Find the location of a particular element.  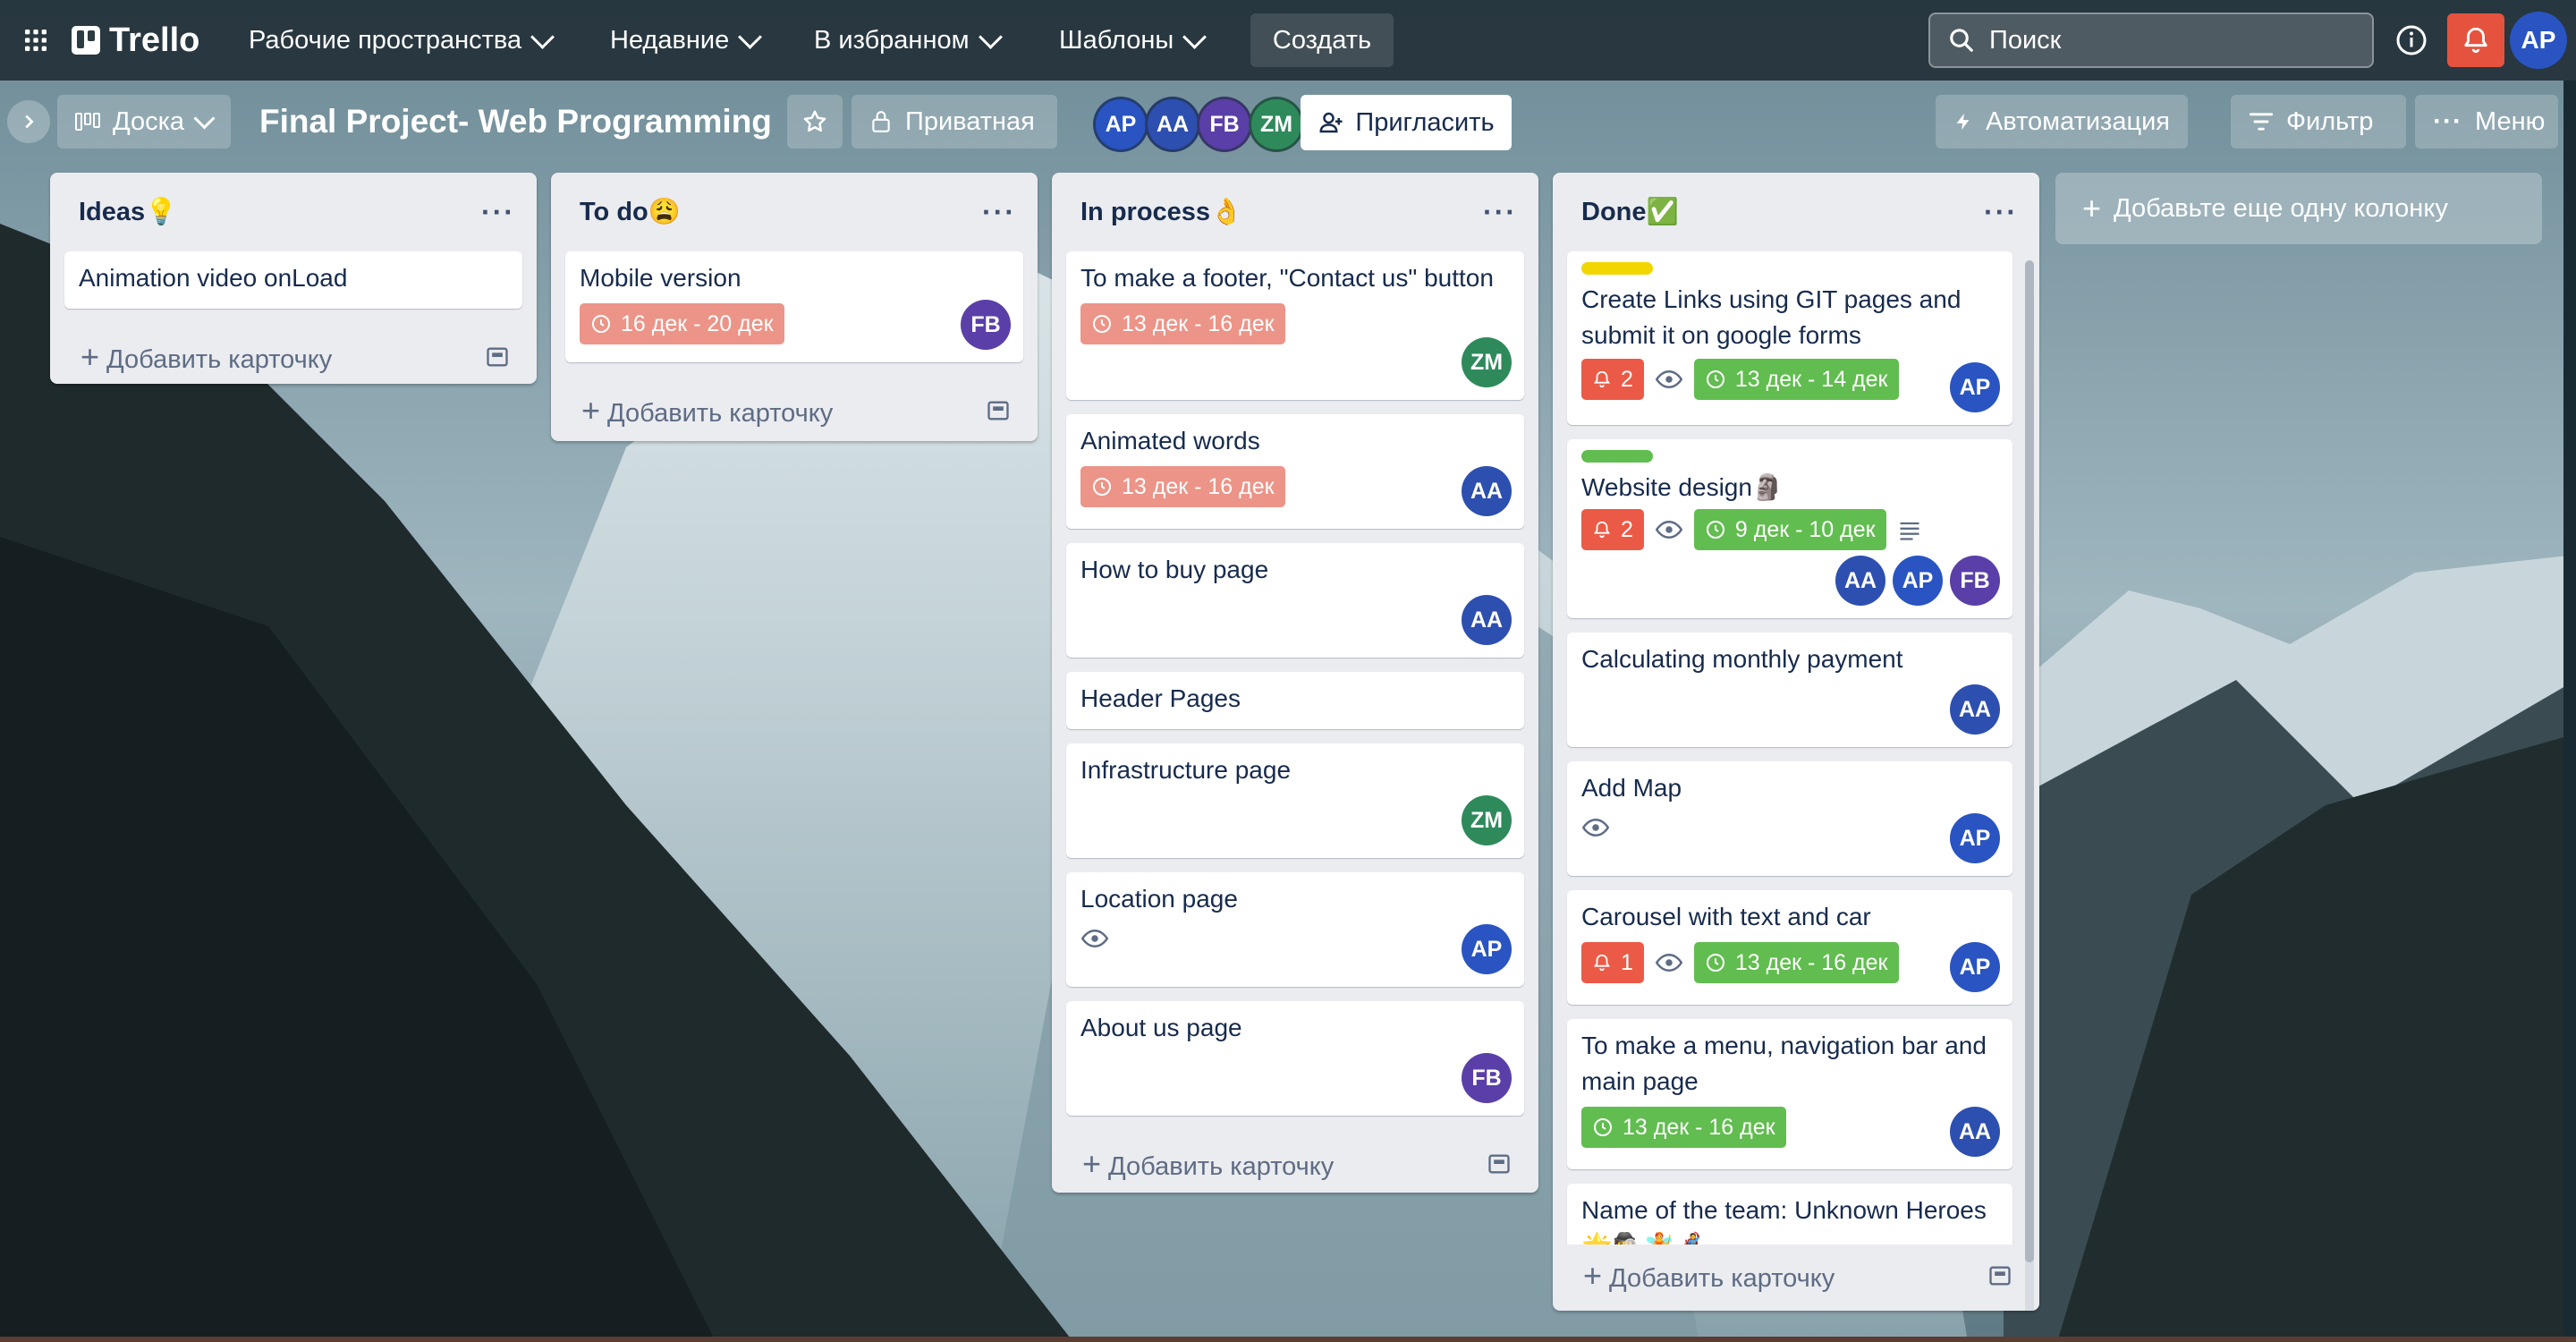

board-view-switcher: Доска is located at coordinates (144, 122).